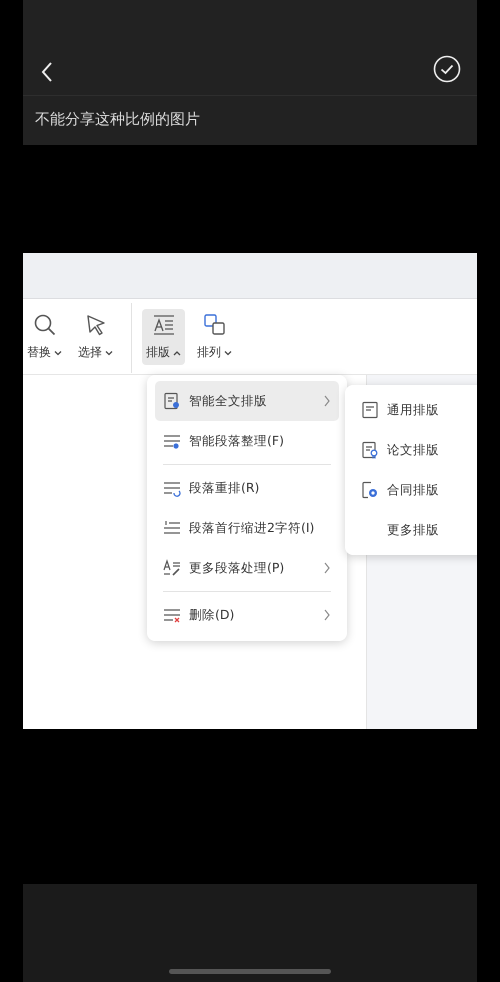  I want to click on ribbon-tool-button: 排列, so click(214, 337).